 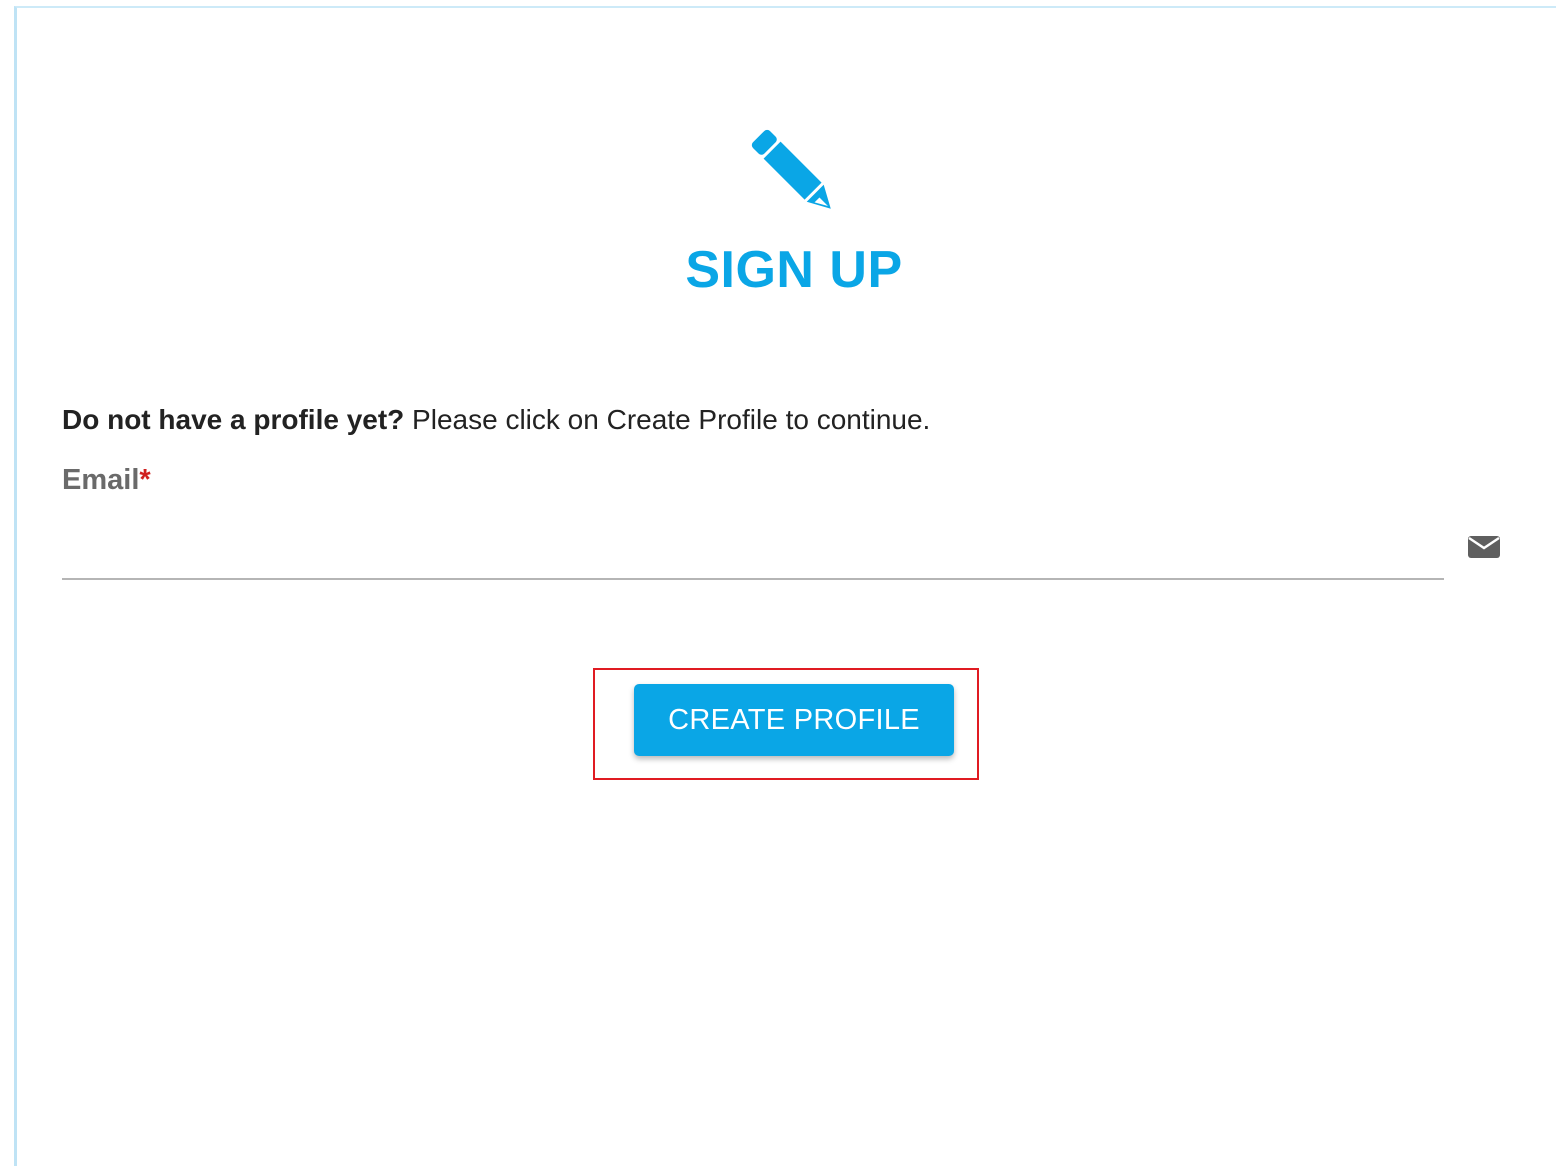 I want to click on required-marker: *, so click(x=145, y=480).